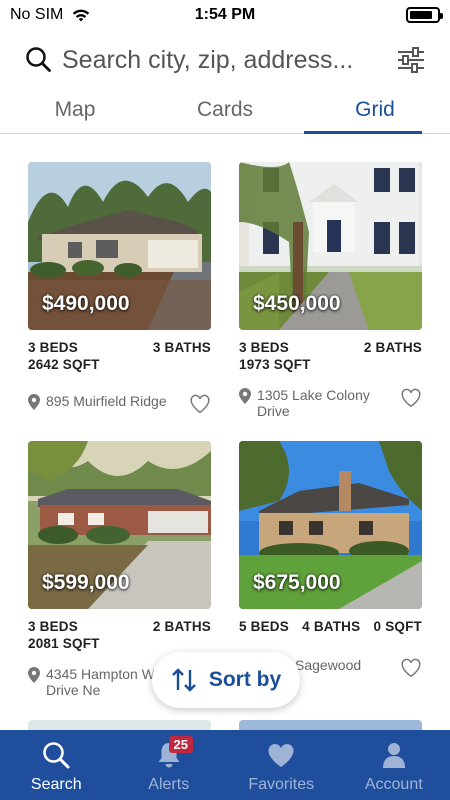  Describe the element at coordinates (183, 680) in the screenshot. I see `sort-icon` at that location.